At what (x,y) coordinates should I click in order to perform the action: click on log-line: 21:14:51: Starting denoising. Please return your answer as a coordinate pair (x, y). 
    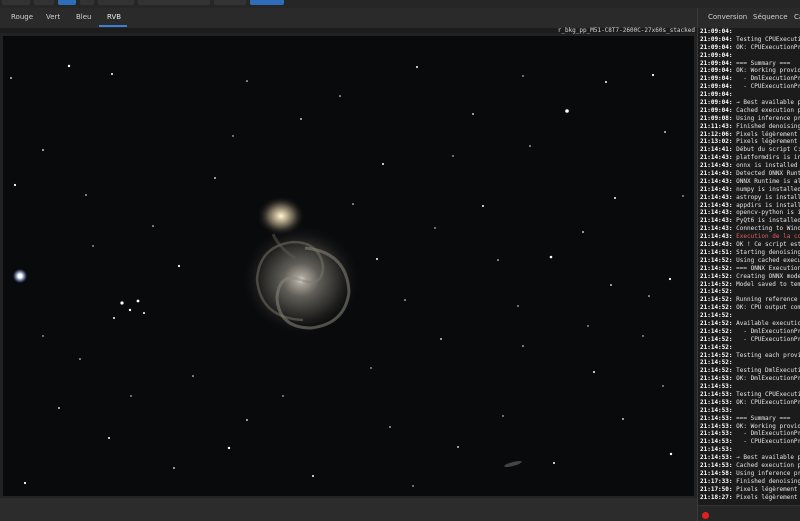
    Looking at the image, I should click on (750, 253).